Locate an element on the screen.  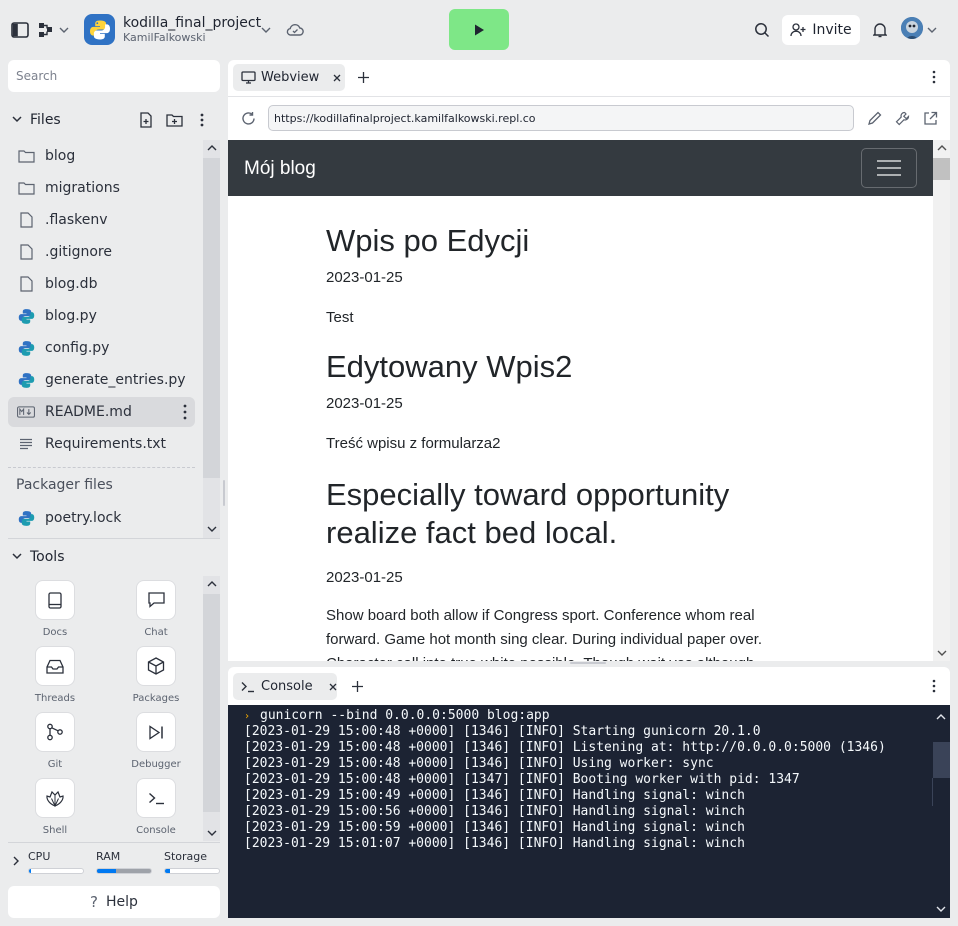
tool-shell: Shell is located at coordinates (55, 807).